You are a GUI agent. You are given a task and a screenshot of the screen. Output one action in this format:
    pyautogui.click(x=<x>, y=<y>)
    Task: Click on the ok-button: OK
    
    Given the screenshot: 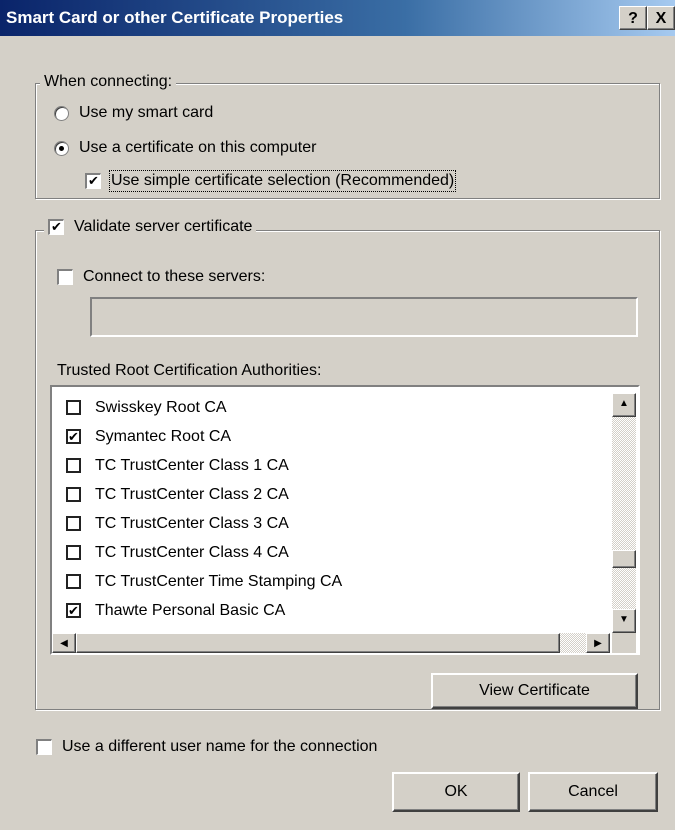 What is the action you would take?
    pyautogui.click(x=456, y=792)
    